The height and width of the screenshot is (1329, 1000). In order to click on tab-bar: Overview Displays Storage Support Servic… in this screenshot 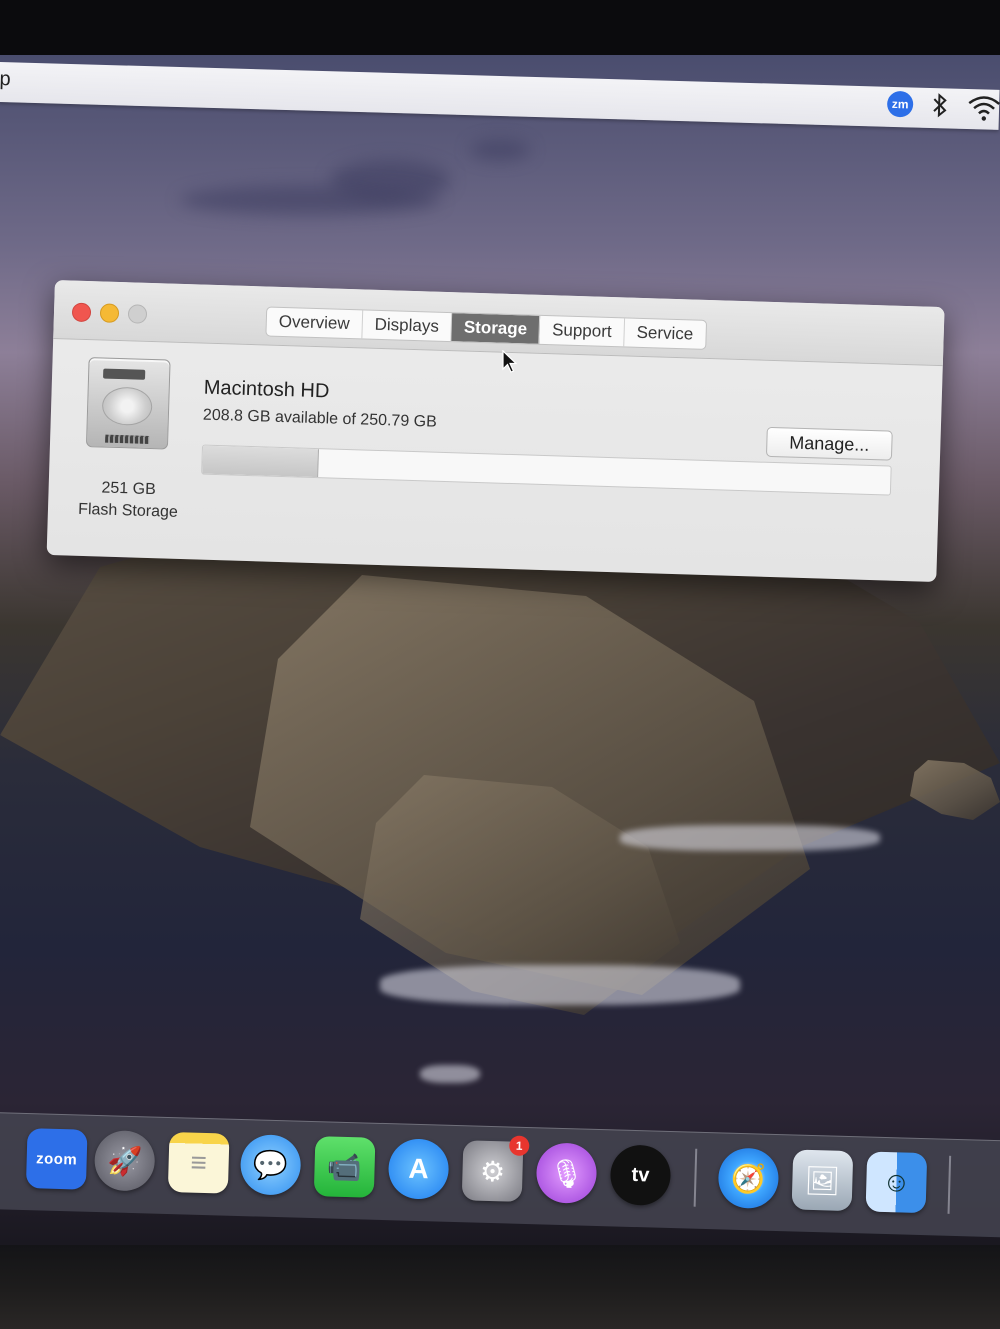, I will do `click(486, 328)`.